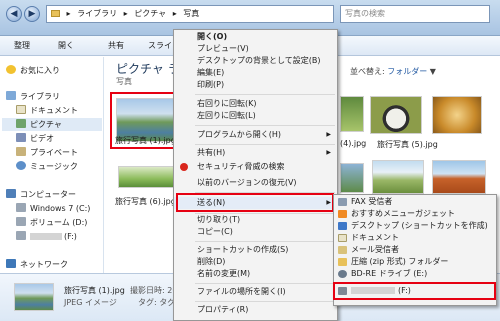 This screenshot has height=321, width=500. Describe the element at coordinates (342, 250) in the screenshot. I see `mail-icon` at that location.